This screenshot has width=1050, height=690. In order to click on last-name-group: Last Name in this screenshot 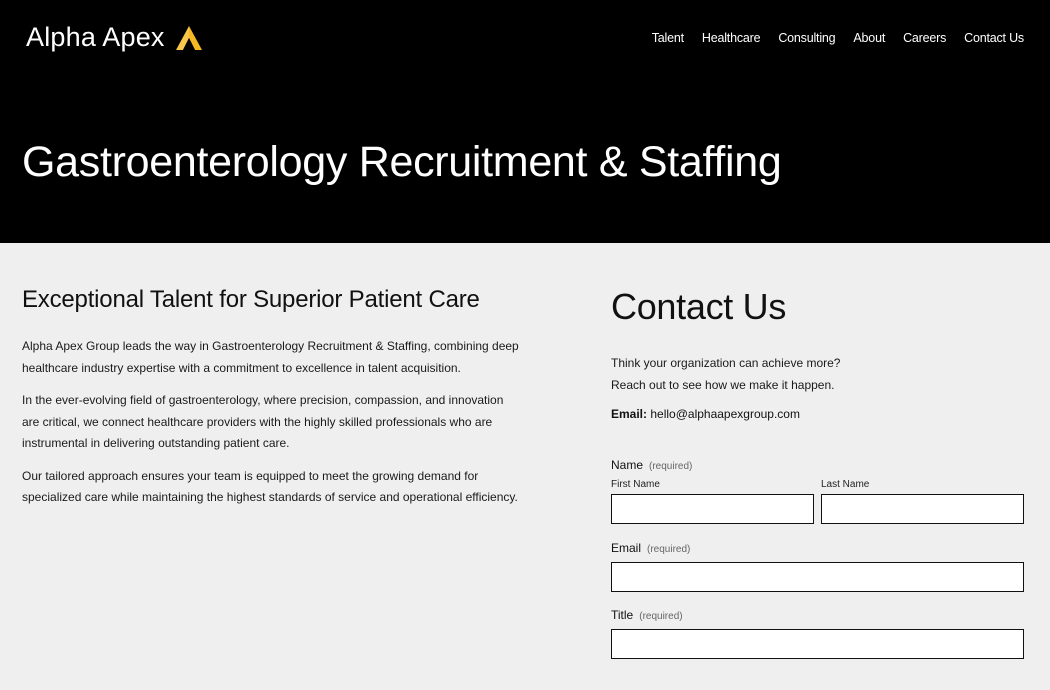, I will do `click(922, 501)`.